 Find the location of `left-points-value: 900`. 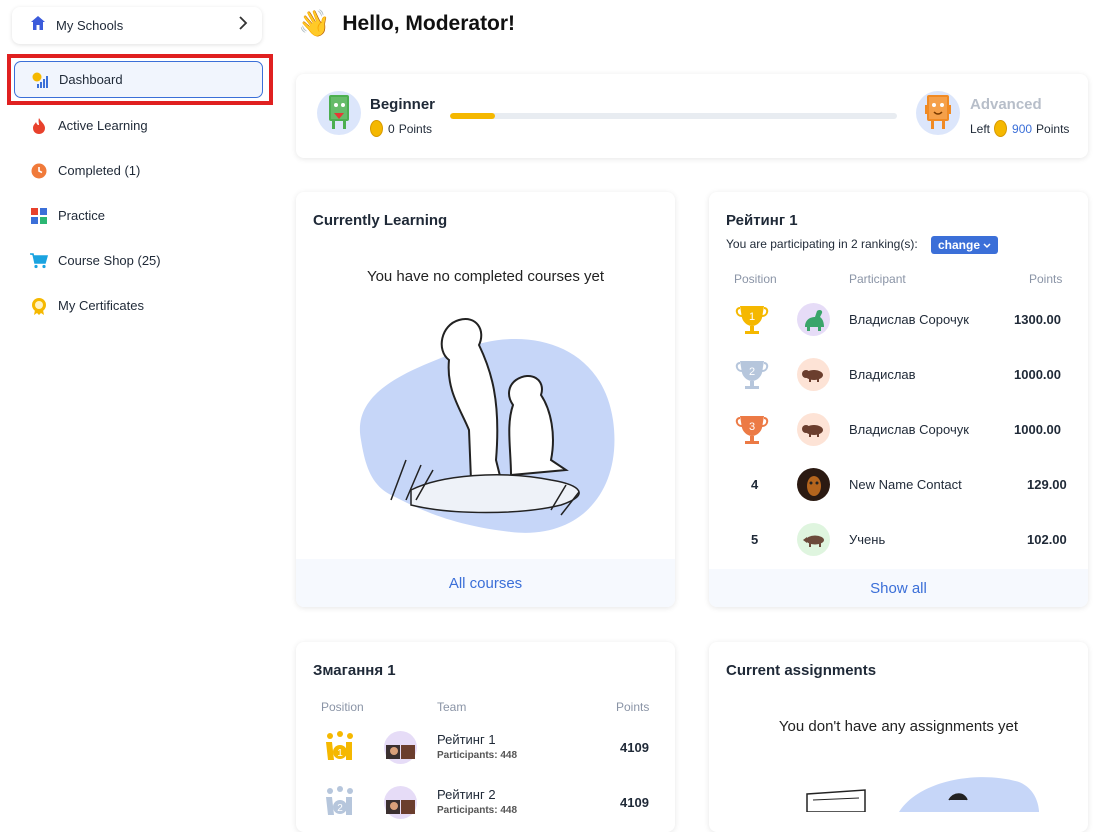

left-points-value: 900 is located at coordinates (1022, 128).